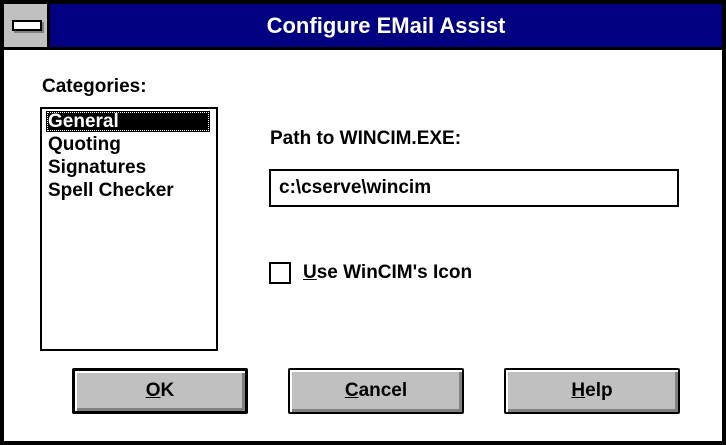 The image size is (726, 445). Describe the element at coordinates (129, 229) in the screenshot. I see `categories-listbox: General Quoting Signatures Spell Checker` at that location.